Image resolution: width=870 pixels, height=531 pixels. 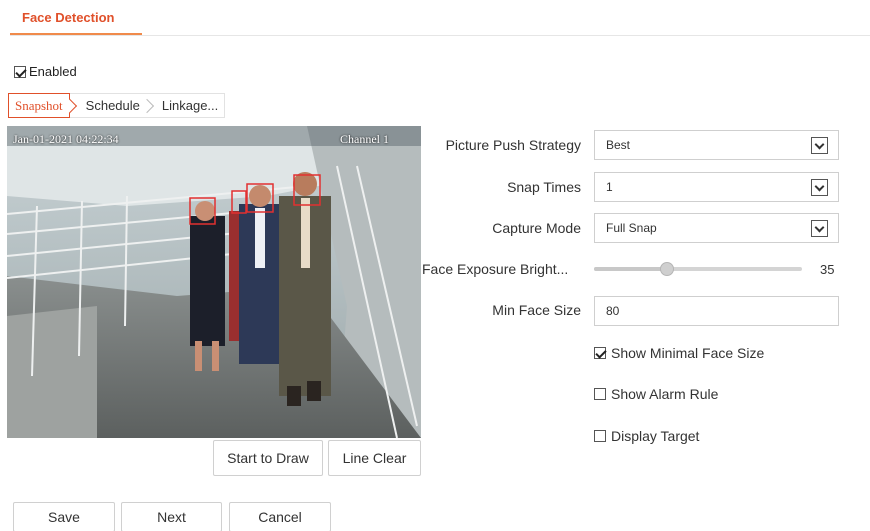 What do you see at coordinates (513, 145) in the screenshot?
I see `push-strategy-label: Picture Push Strategy` at bounding box center [513, 145].